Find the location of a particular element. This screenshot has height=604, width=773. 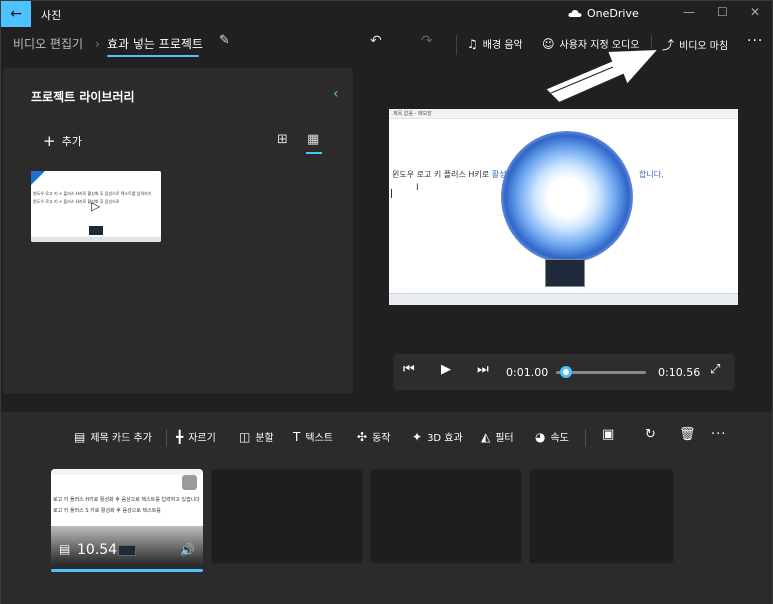

speed-icon: ◕ is located at coordinates (540, 436).